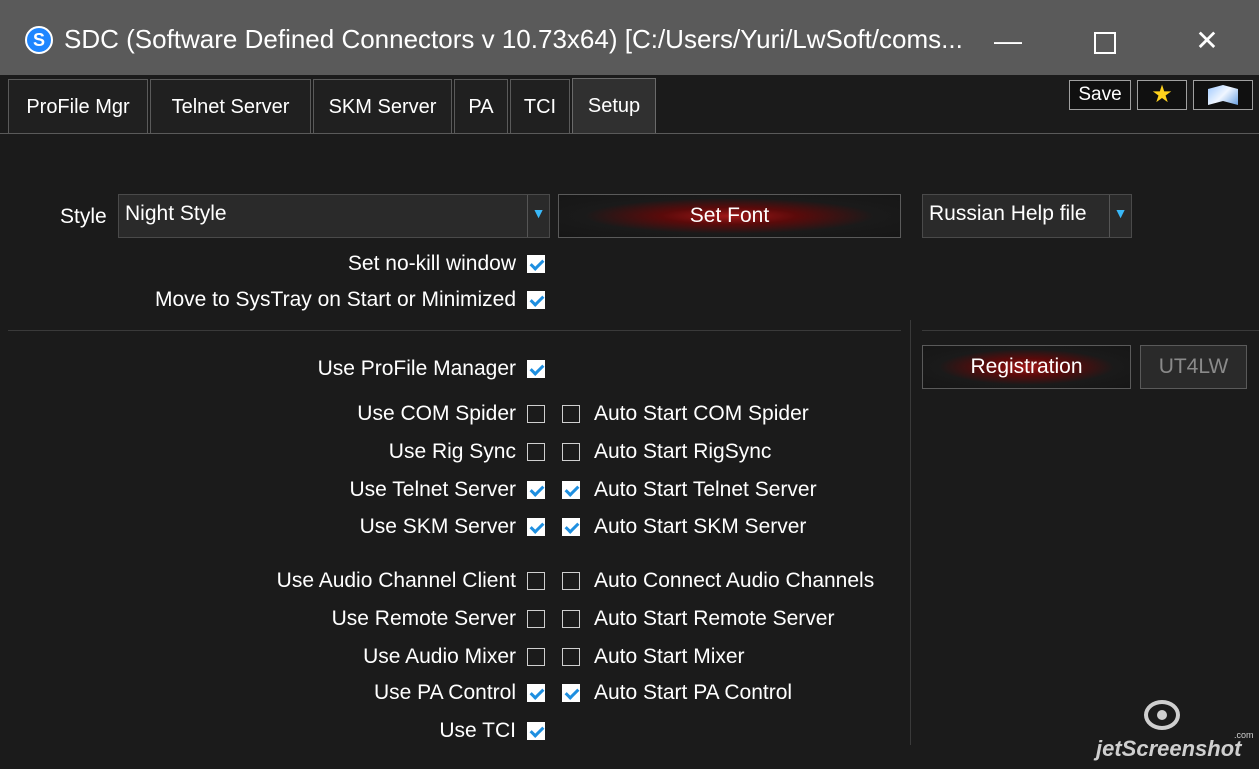 This screenshot has height=769, width=1259. I want to click on auto-start-mixer-label: Auto Start Mixer, so click(669, 656).